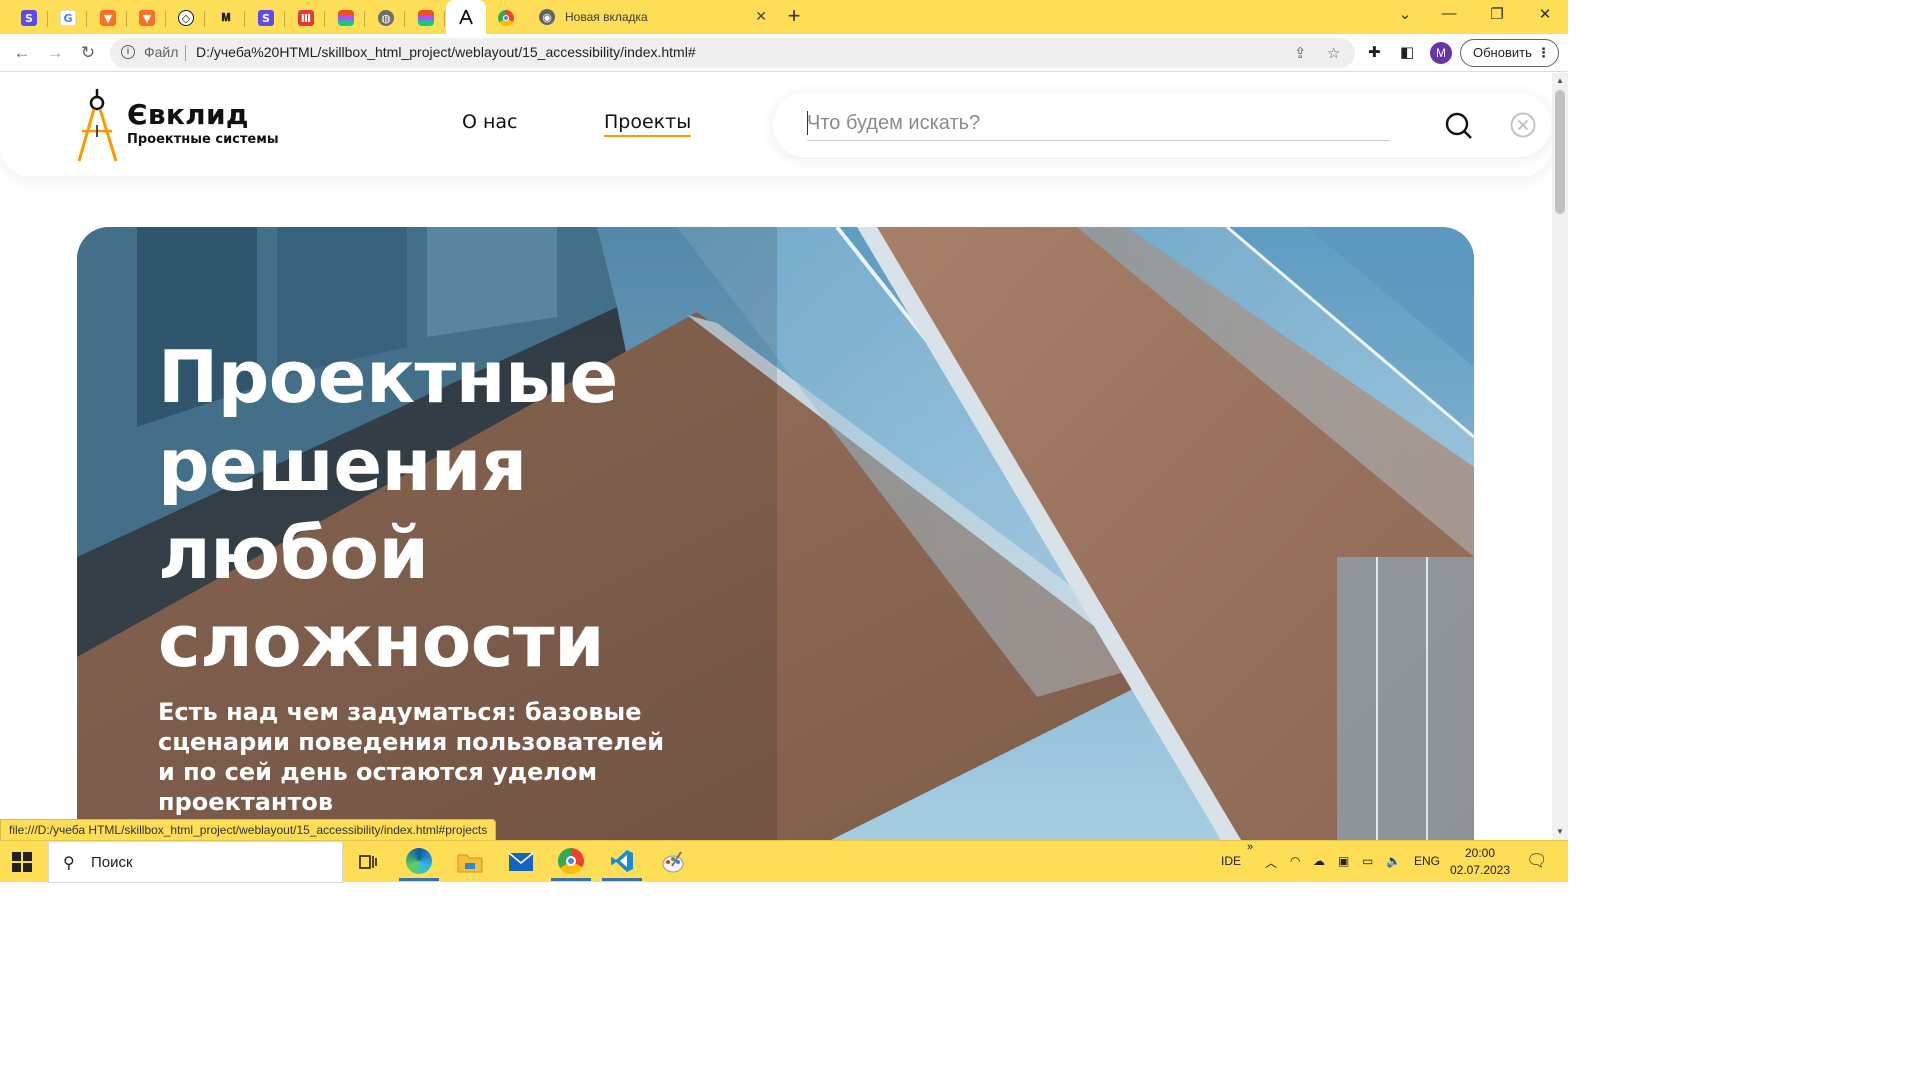 The image size is (1920, 1080). I want to click on tab-s-logo-2: S, so click(266, 18).